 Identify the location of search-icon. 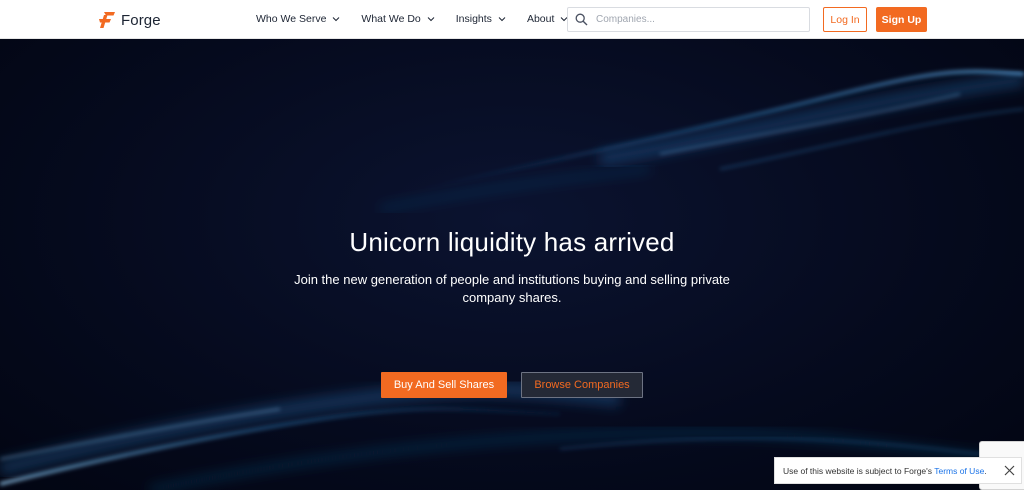
(581, 19).